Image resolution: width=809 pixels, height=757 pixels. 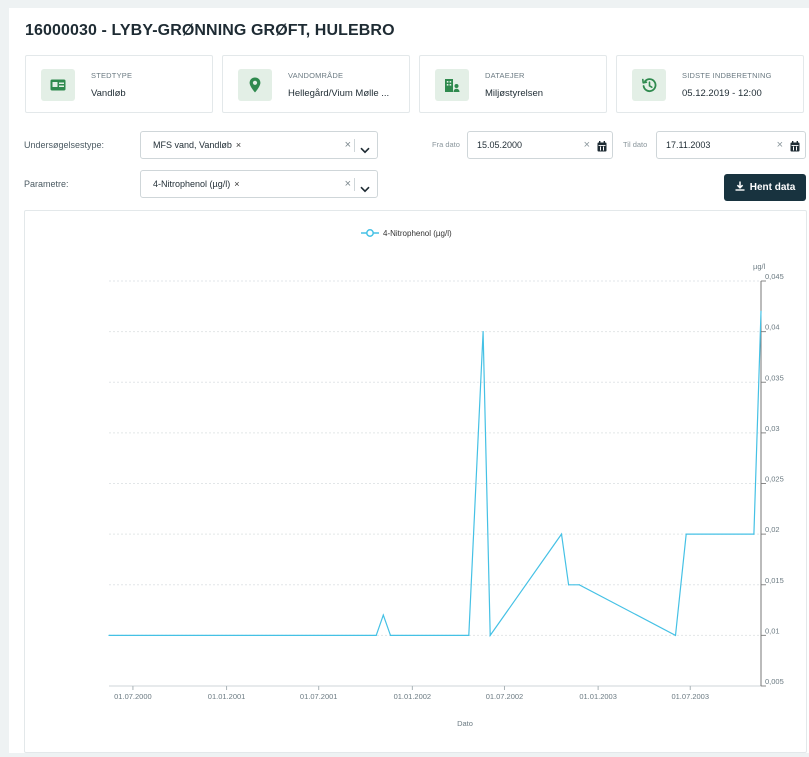 What do you see at coordinates (774, 580) in the screenshot?
I see `y-tick-label: 0,015` at bounding box center [774, 580].